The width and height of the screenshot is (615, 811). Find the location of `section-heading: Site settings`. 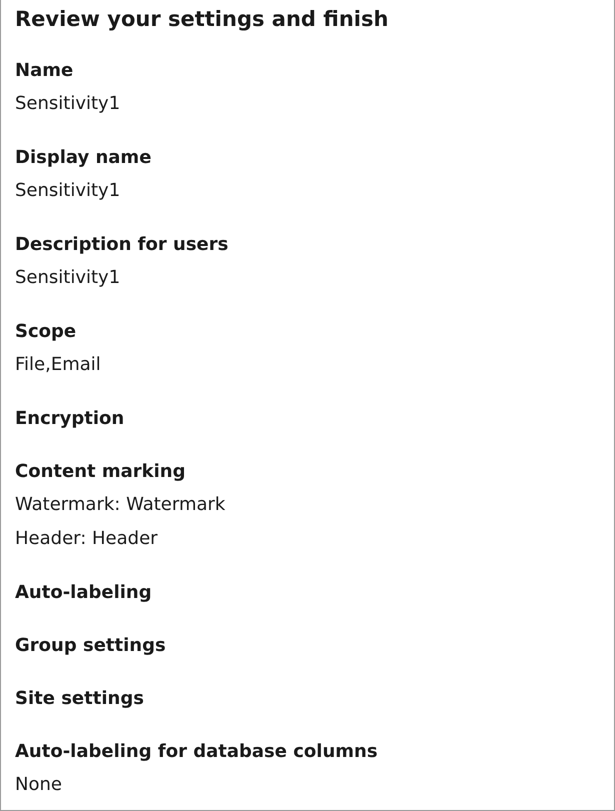

section-heading: Site settings is located at coordinates (80, 699).